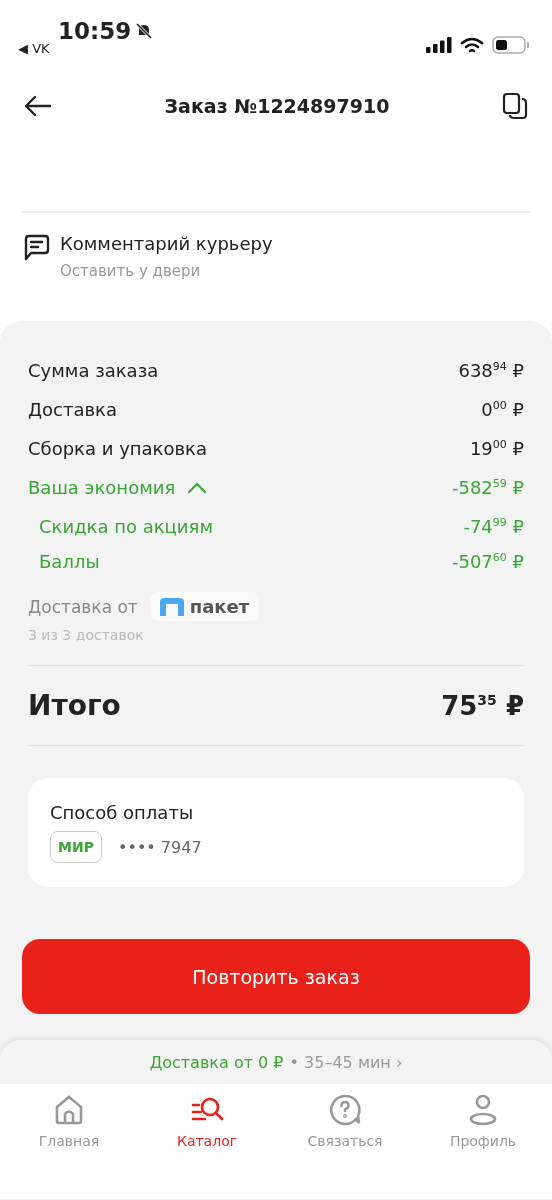 The width and height of the screenshot is (552, 1200). What do you see at coordinates (515, 106) in the screenshot?
I see `copy-icon` at bounding box center [515, 106].